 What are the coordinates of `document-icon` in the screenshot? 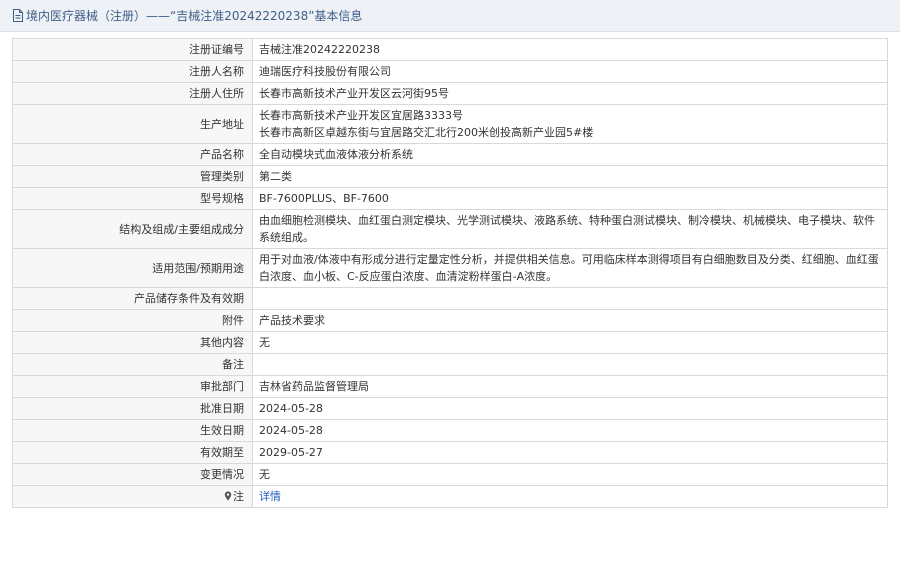 It's located at (18, 15).